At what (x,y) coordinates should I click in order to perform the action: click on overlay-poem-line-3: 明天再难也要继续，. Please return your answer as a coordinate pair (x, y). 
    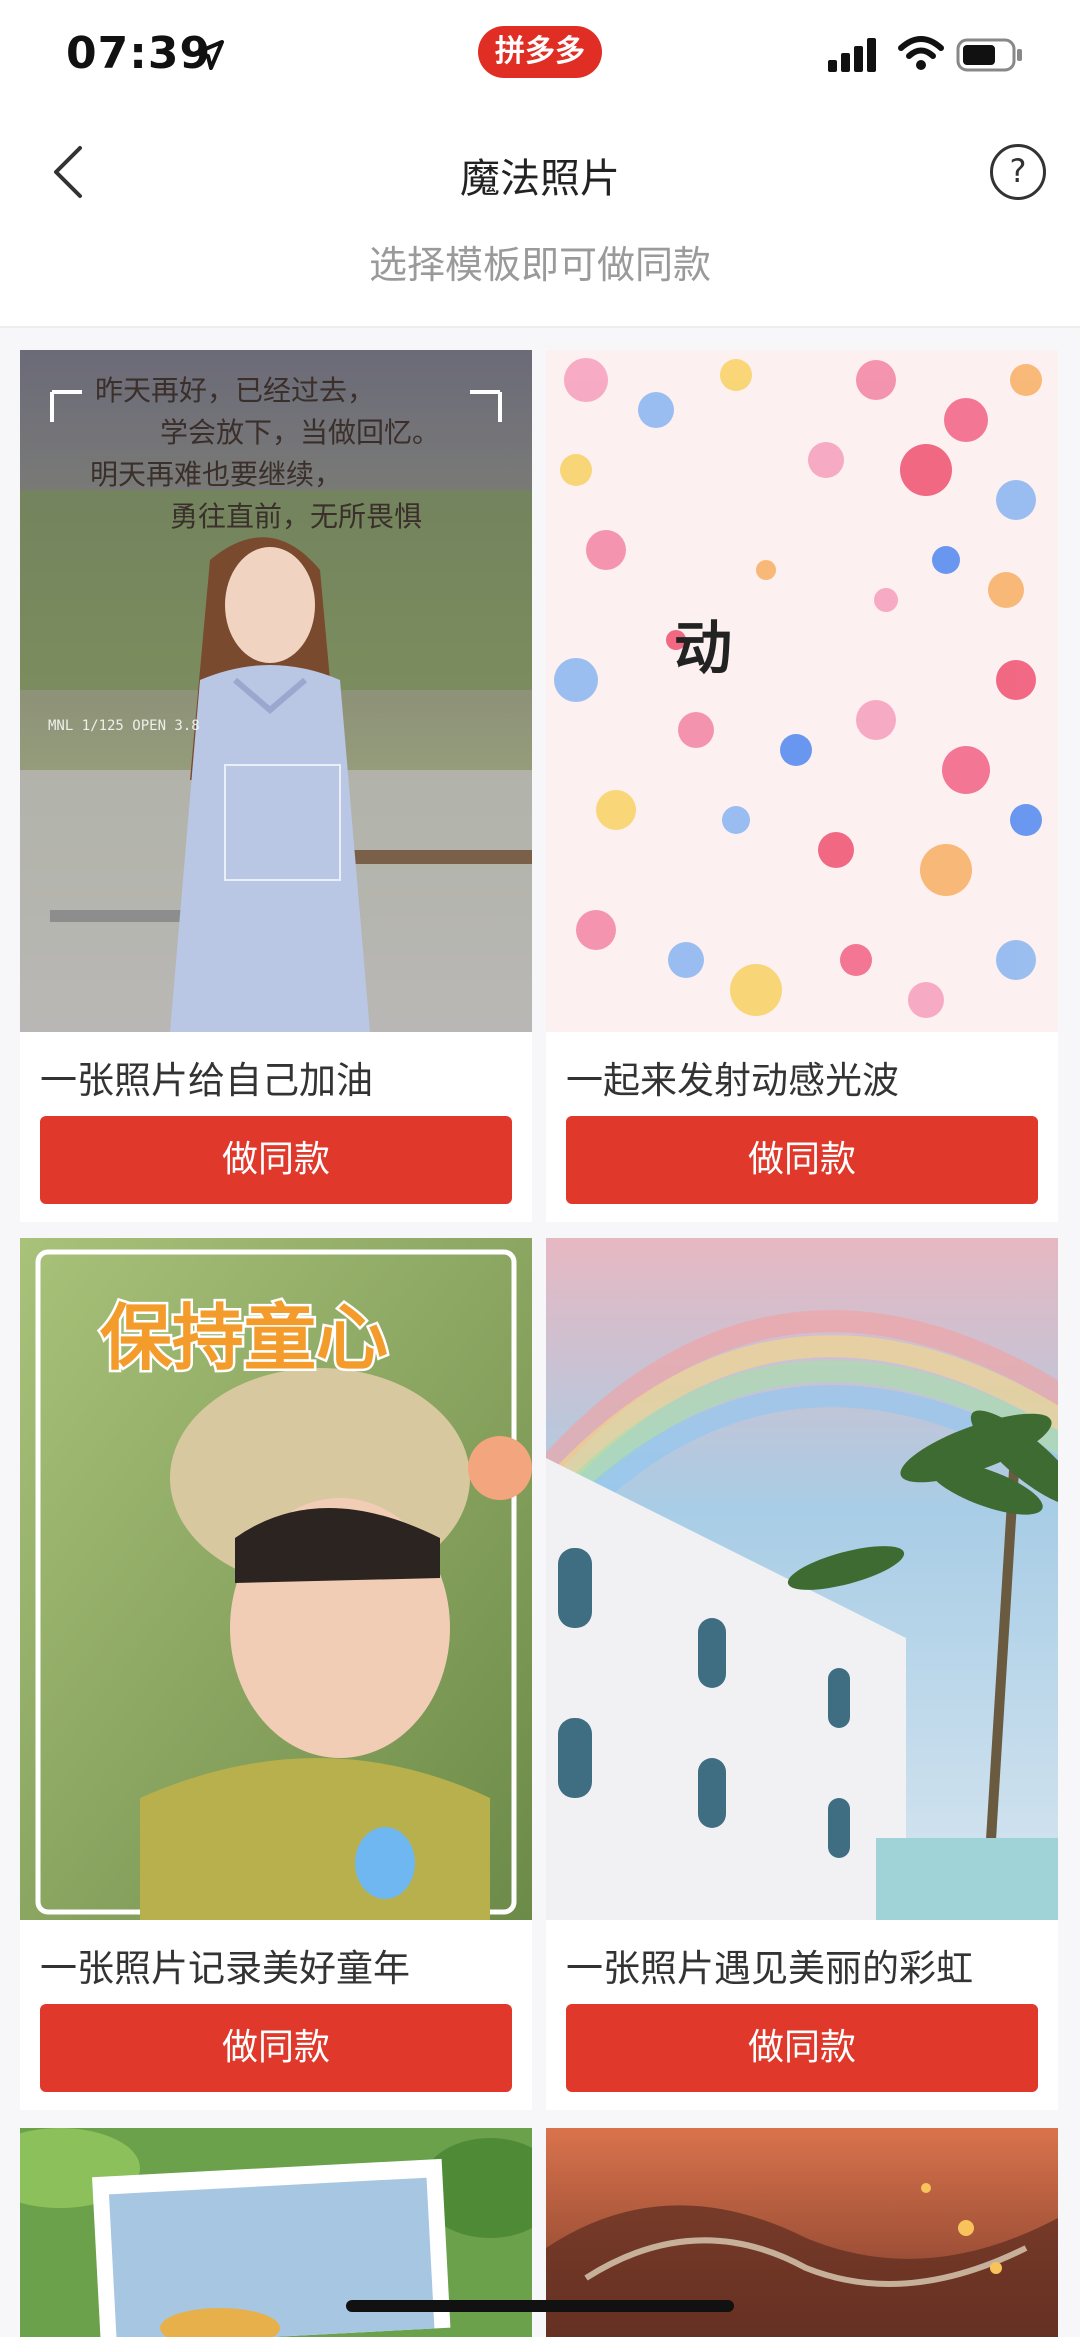
    Looking at the image, I should click on (216, 474).